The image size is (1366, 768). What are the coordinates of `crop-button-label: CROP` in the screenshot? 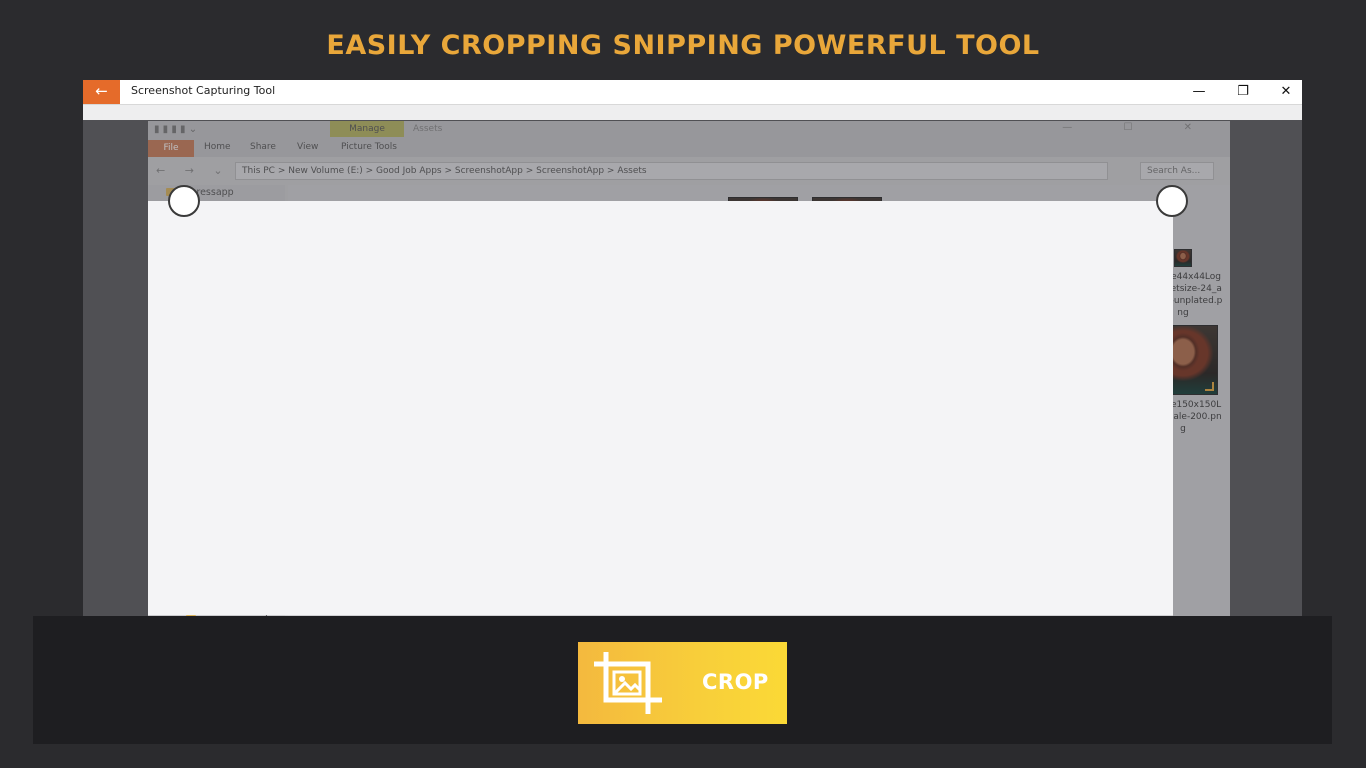 It's located at (735, 682).